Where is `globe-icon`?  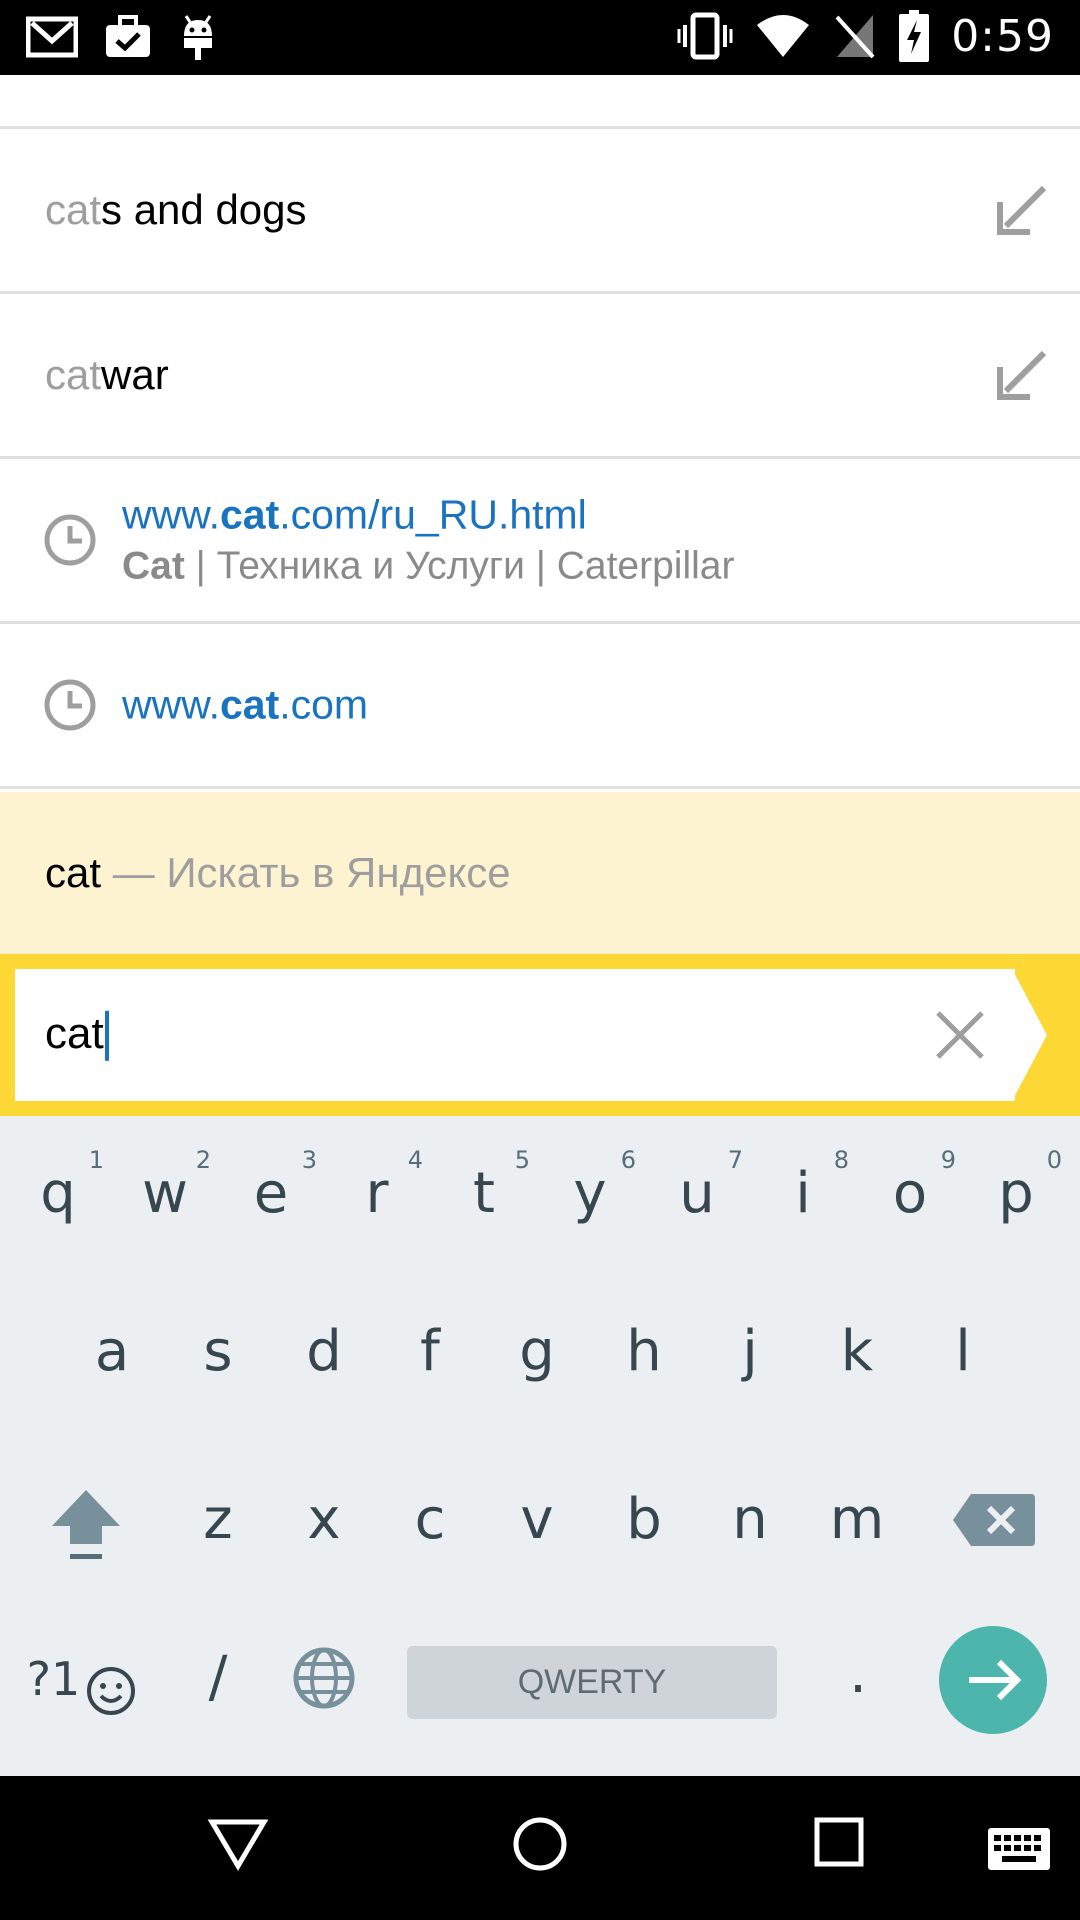 globe-icon is located at coordinates (324, 1678).